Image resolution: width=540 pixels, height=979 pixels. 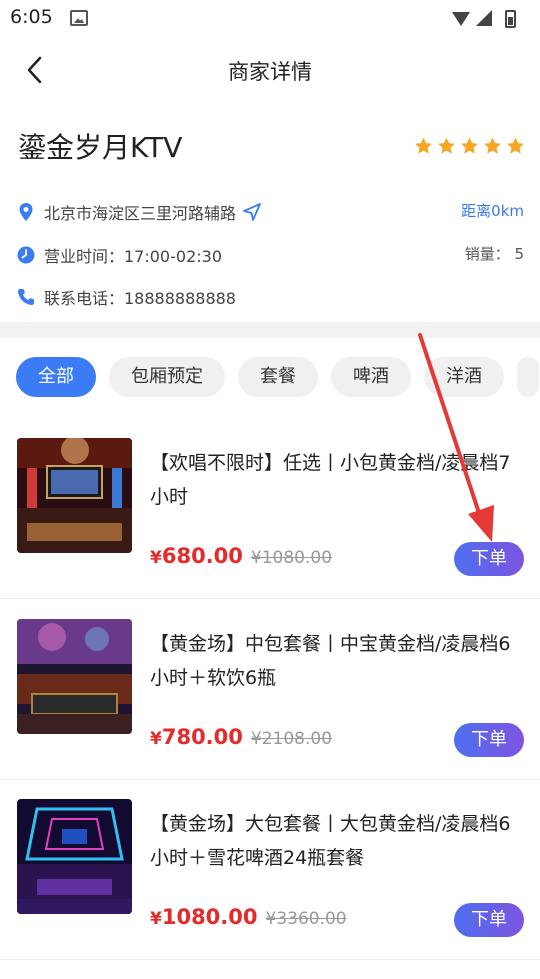 What do you see at coordinates (140, 298) in the screenshot?
I see `contact-phone: 联系电话：18888888888` at bounding box center [140, 298].